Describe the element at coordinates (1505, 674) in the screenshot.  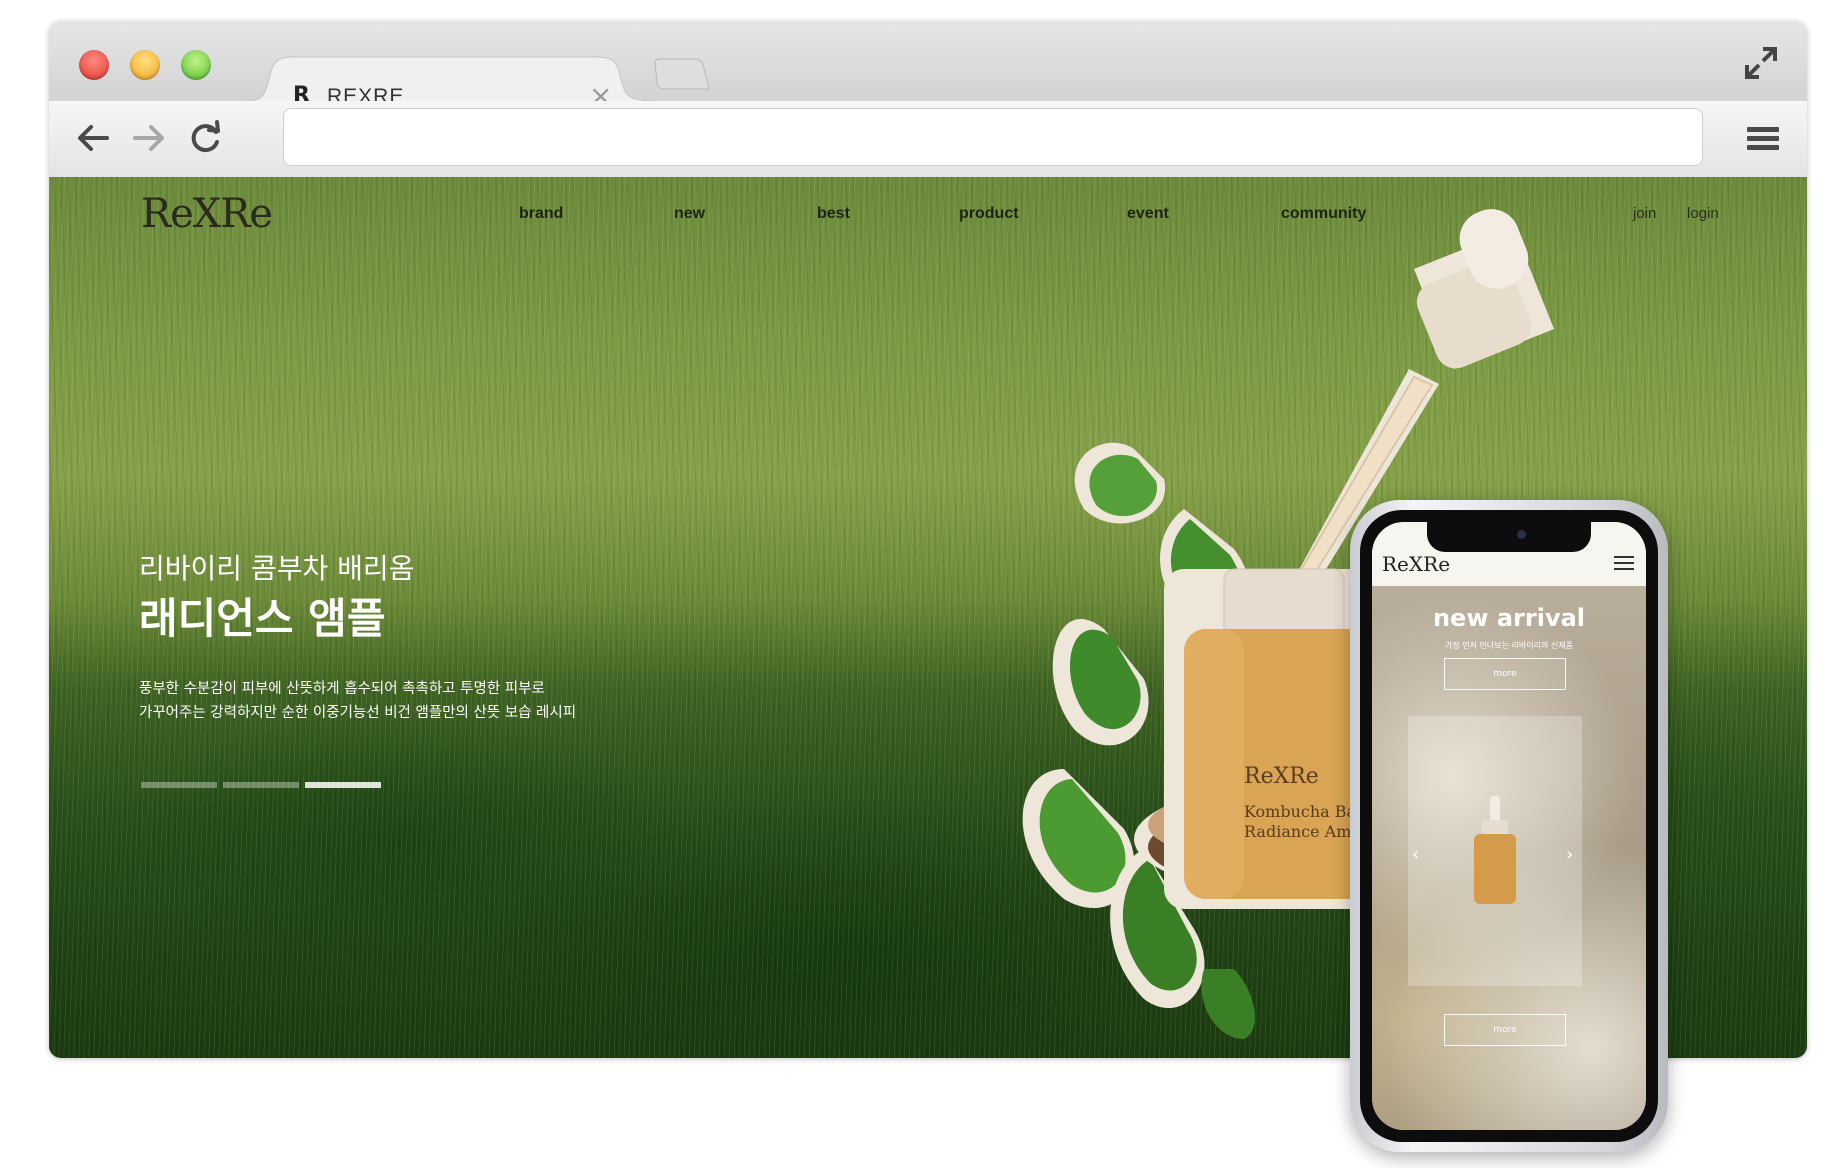
I see `mobile-more-button-top: more` at that location.